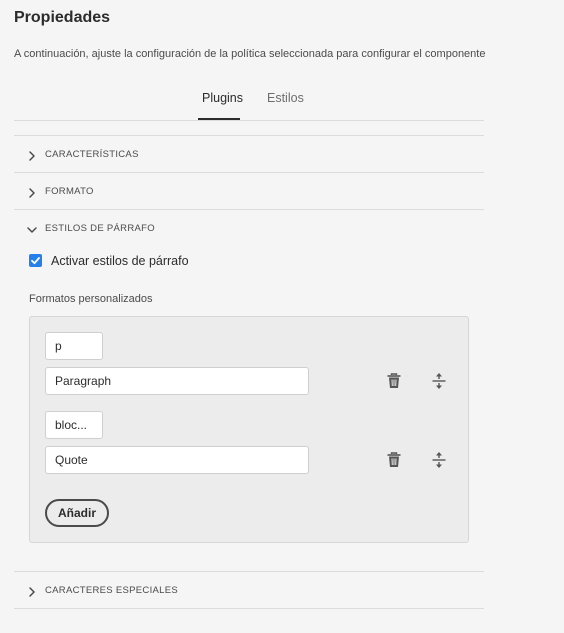 The image size is (564, 633). Describe the element at coordinates (120, 261) in the screenshot. I see `enable-paragraph-styles-label: Activar estilos de párrafo` at that location.